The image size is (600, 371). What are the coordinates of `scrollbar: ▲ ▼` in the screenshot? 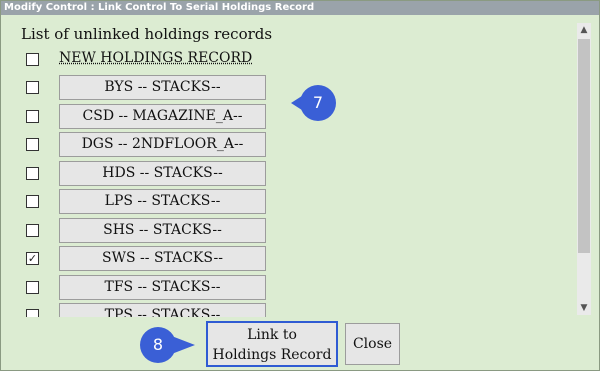 It's located at (584, 169).